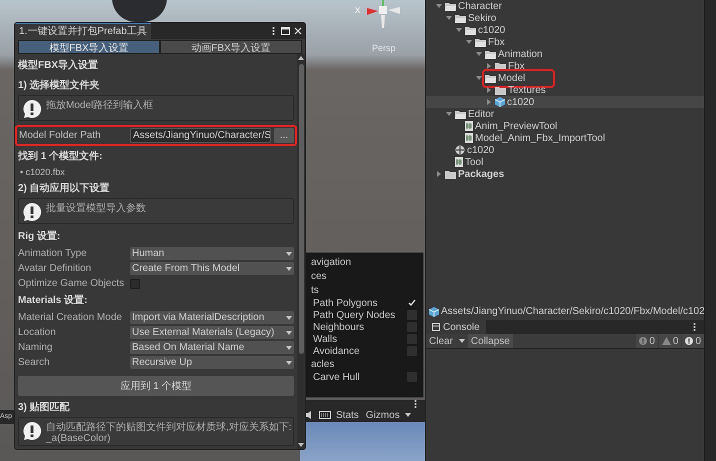 The width and height of the screenshot is (716, 461). Describe the element at coordinates (301, 251) in the screenshot. I see `scrollbar` at that location.